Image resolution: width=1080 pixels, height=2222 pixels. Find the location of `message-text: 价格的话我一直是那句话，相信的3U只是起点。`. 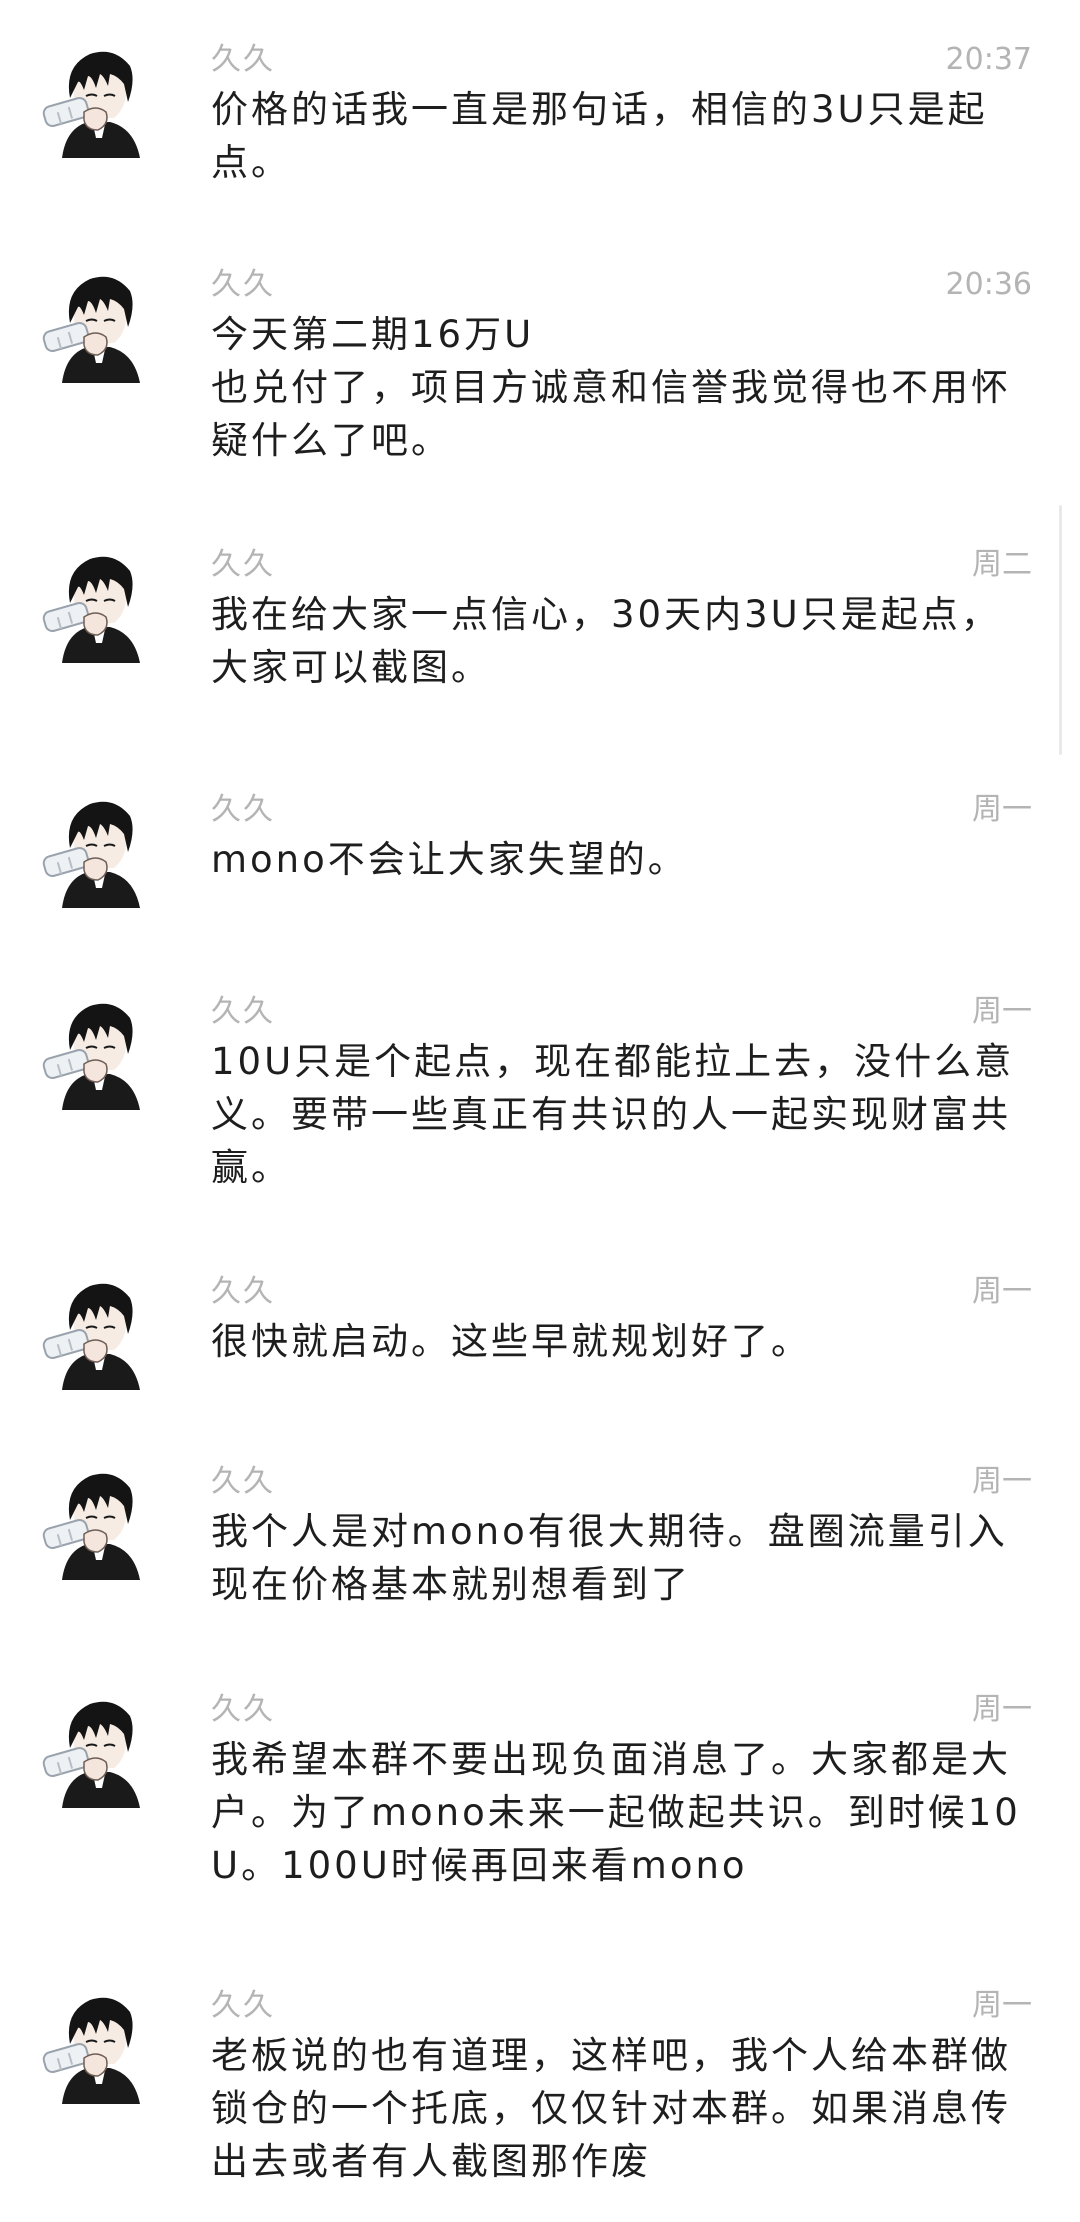

message-text: 价格的话我一直是那句话，相信的3U只是起点。 is located at coordinates (599, 136).